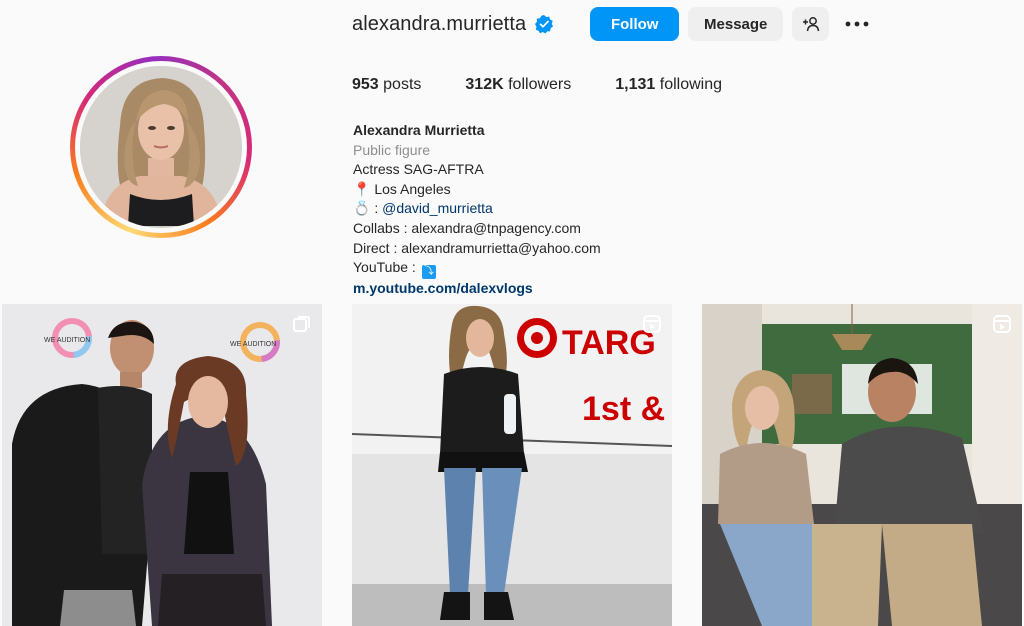 The width and height of the screenshot is (1024, 626). I want to click on username: alexandra.murrietta, so click(439, 23).